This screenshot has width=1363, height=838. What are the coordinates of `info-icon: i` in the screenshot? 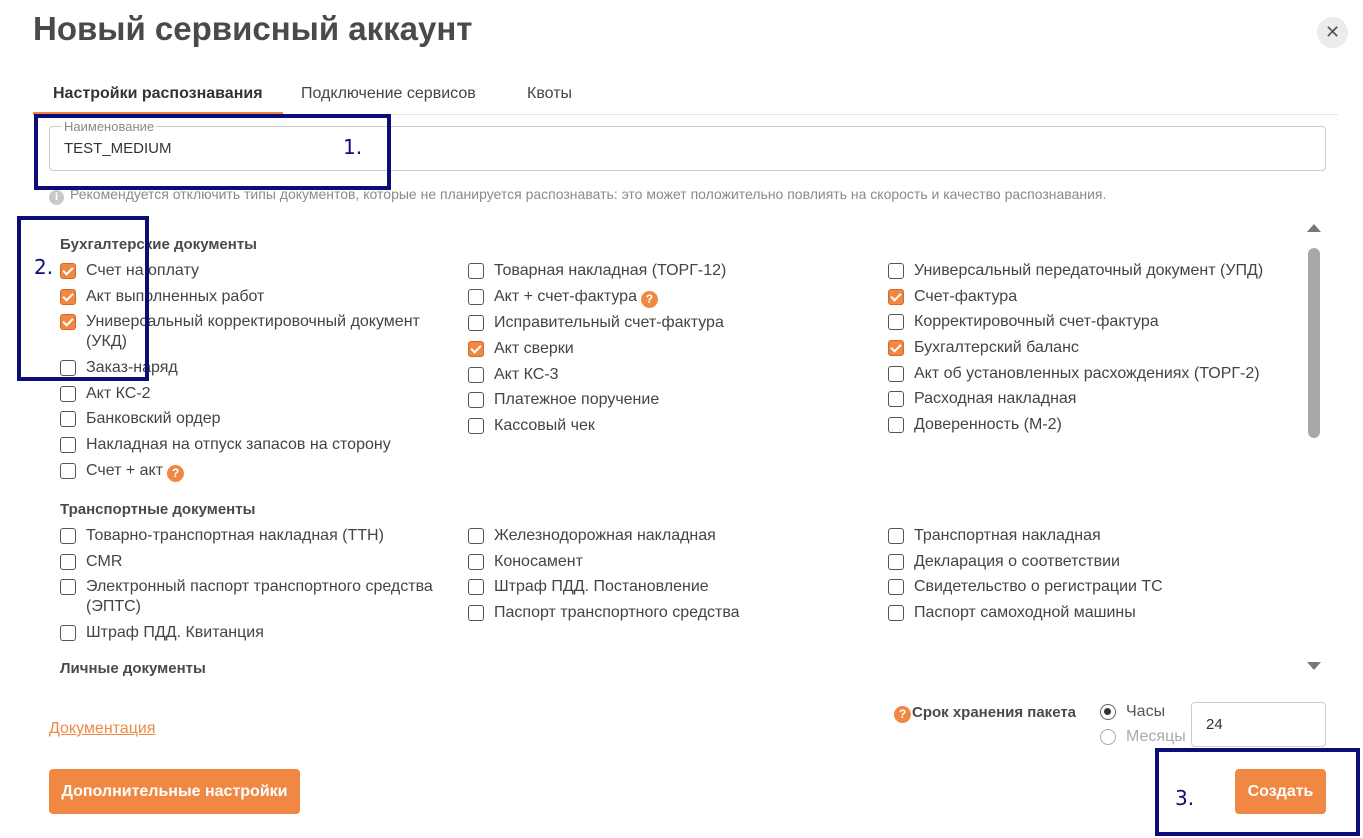 It's located at (56, 197).